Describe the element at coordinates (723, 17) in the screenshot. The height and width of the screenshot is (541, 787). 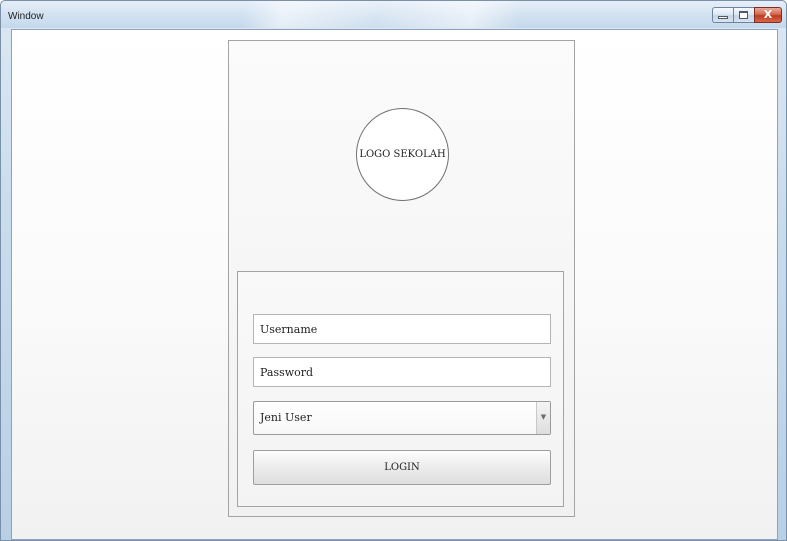
I see `minimize-icon` at that location.